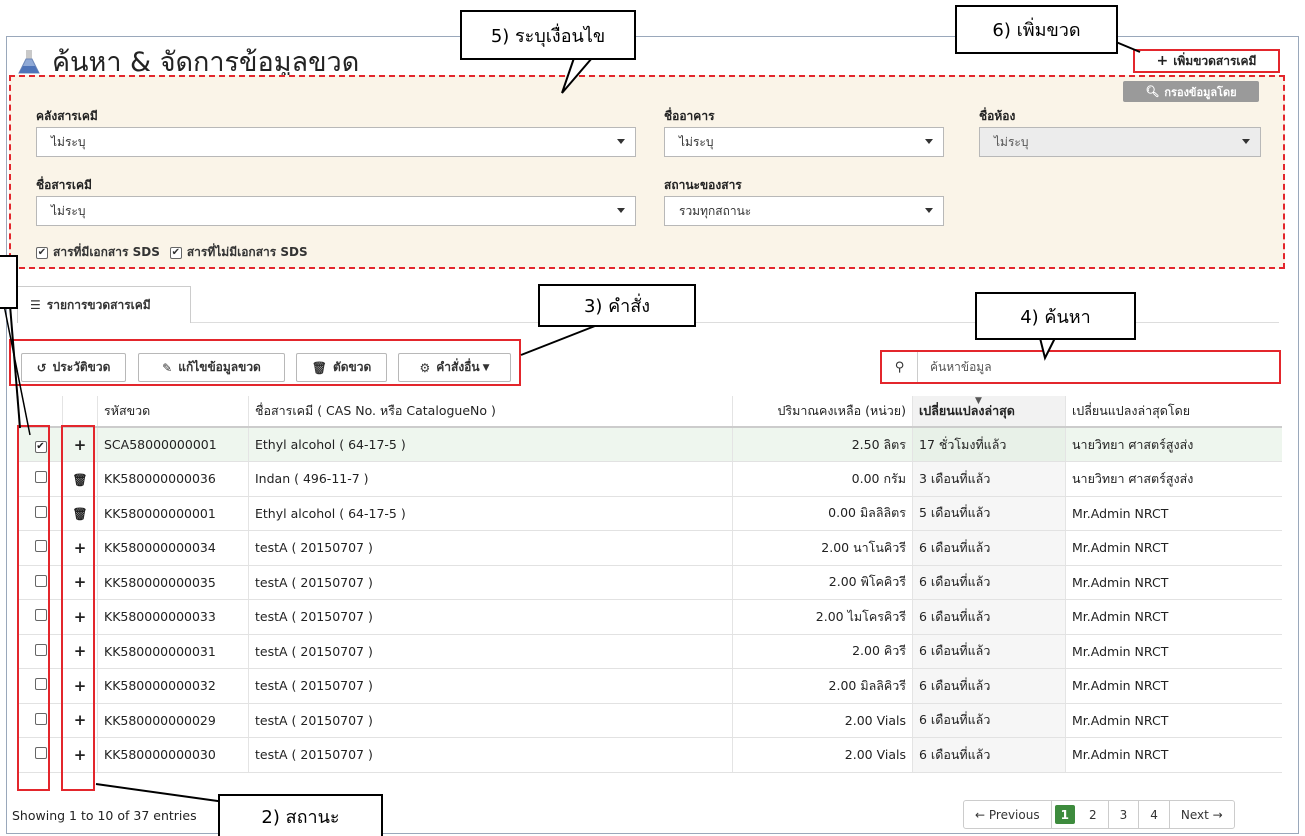 The image size is (1305, 836). I want to click on more-commands-label: คำสั่งอื่น, so click(458, 367).